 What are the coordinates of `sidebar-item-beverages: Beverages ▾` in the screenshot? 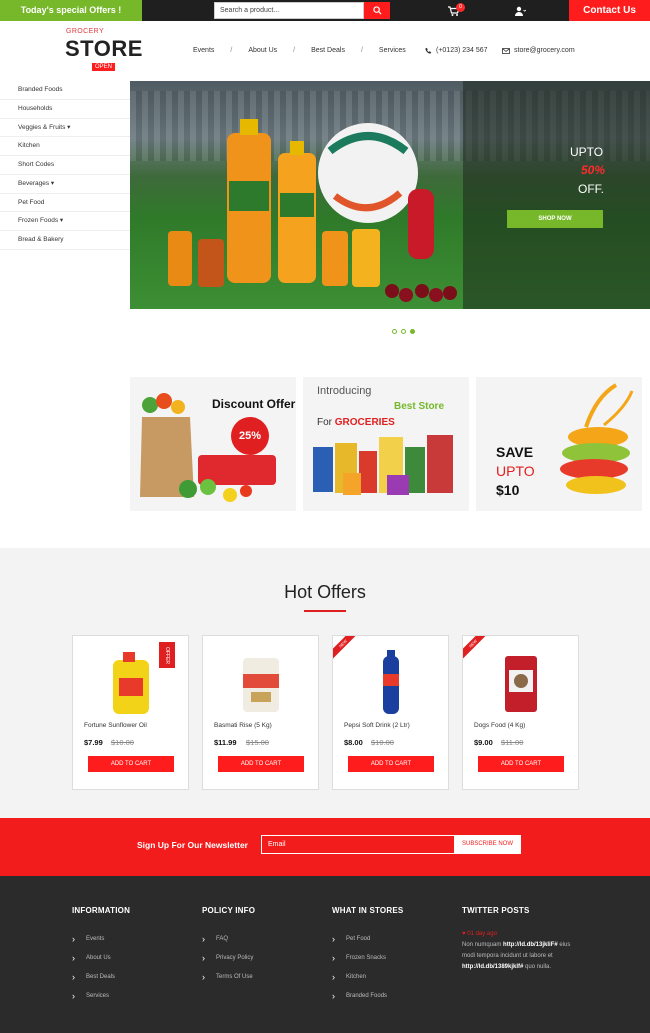 It's located at (65, 184).